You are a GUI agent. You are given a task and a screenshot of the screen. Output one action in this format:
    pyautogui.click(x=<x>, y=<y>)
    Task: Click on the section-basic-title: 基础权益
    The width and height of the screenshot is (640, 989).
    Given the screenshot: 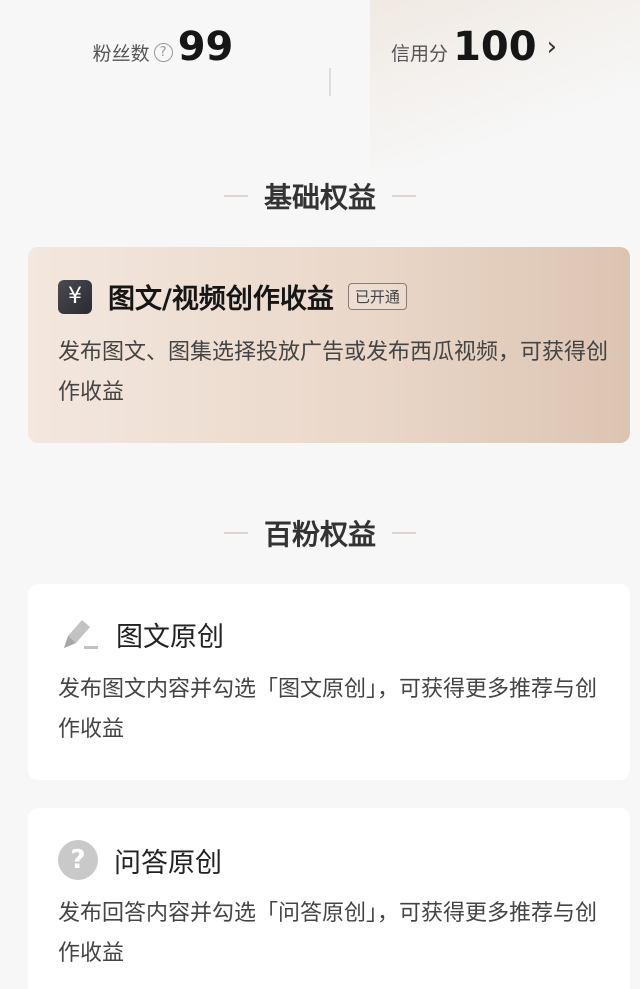 What is the action you would take?
    pyautogui.click(x=319, y=197)
    